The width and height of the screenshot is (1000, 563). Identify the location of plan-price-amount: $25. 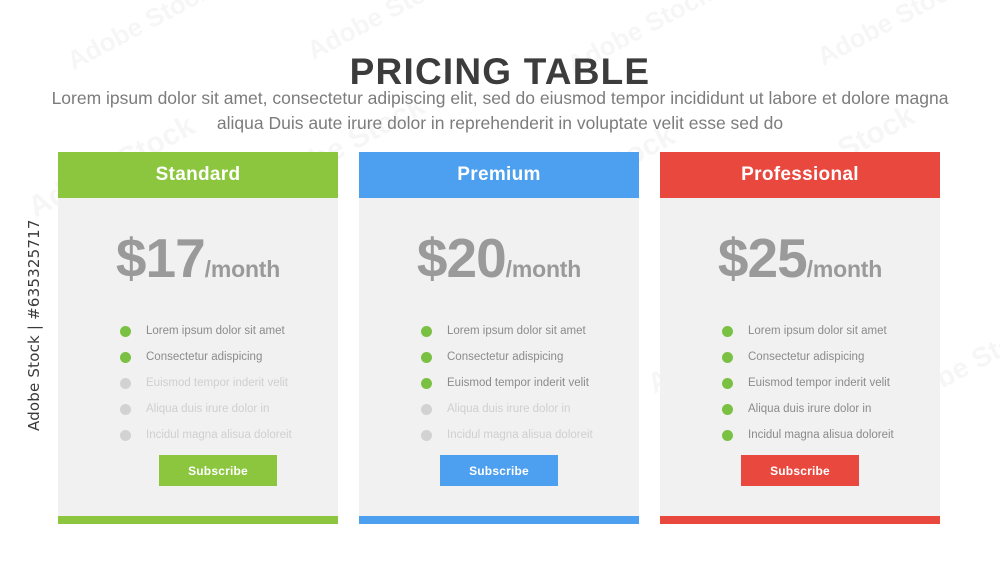
(762, 258).